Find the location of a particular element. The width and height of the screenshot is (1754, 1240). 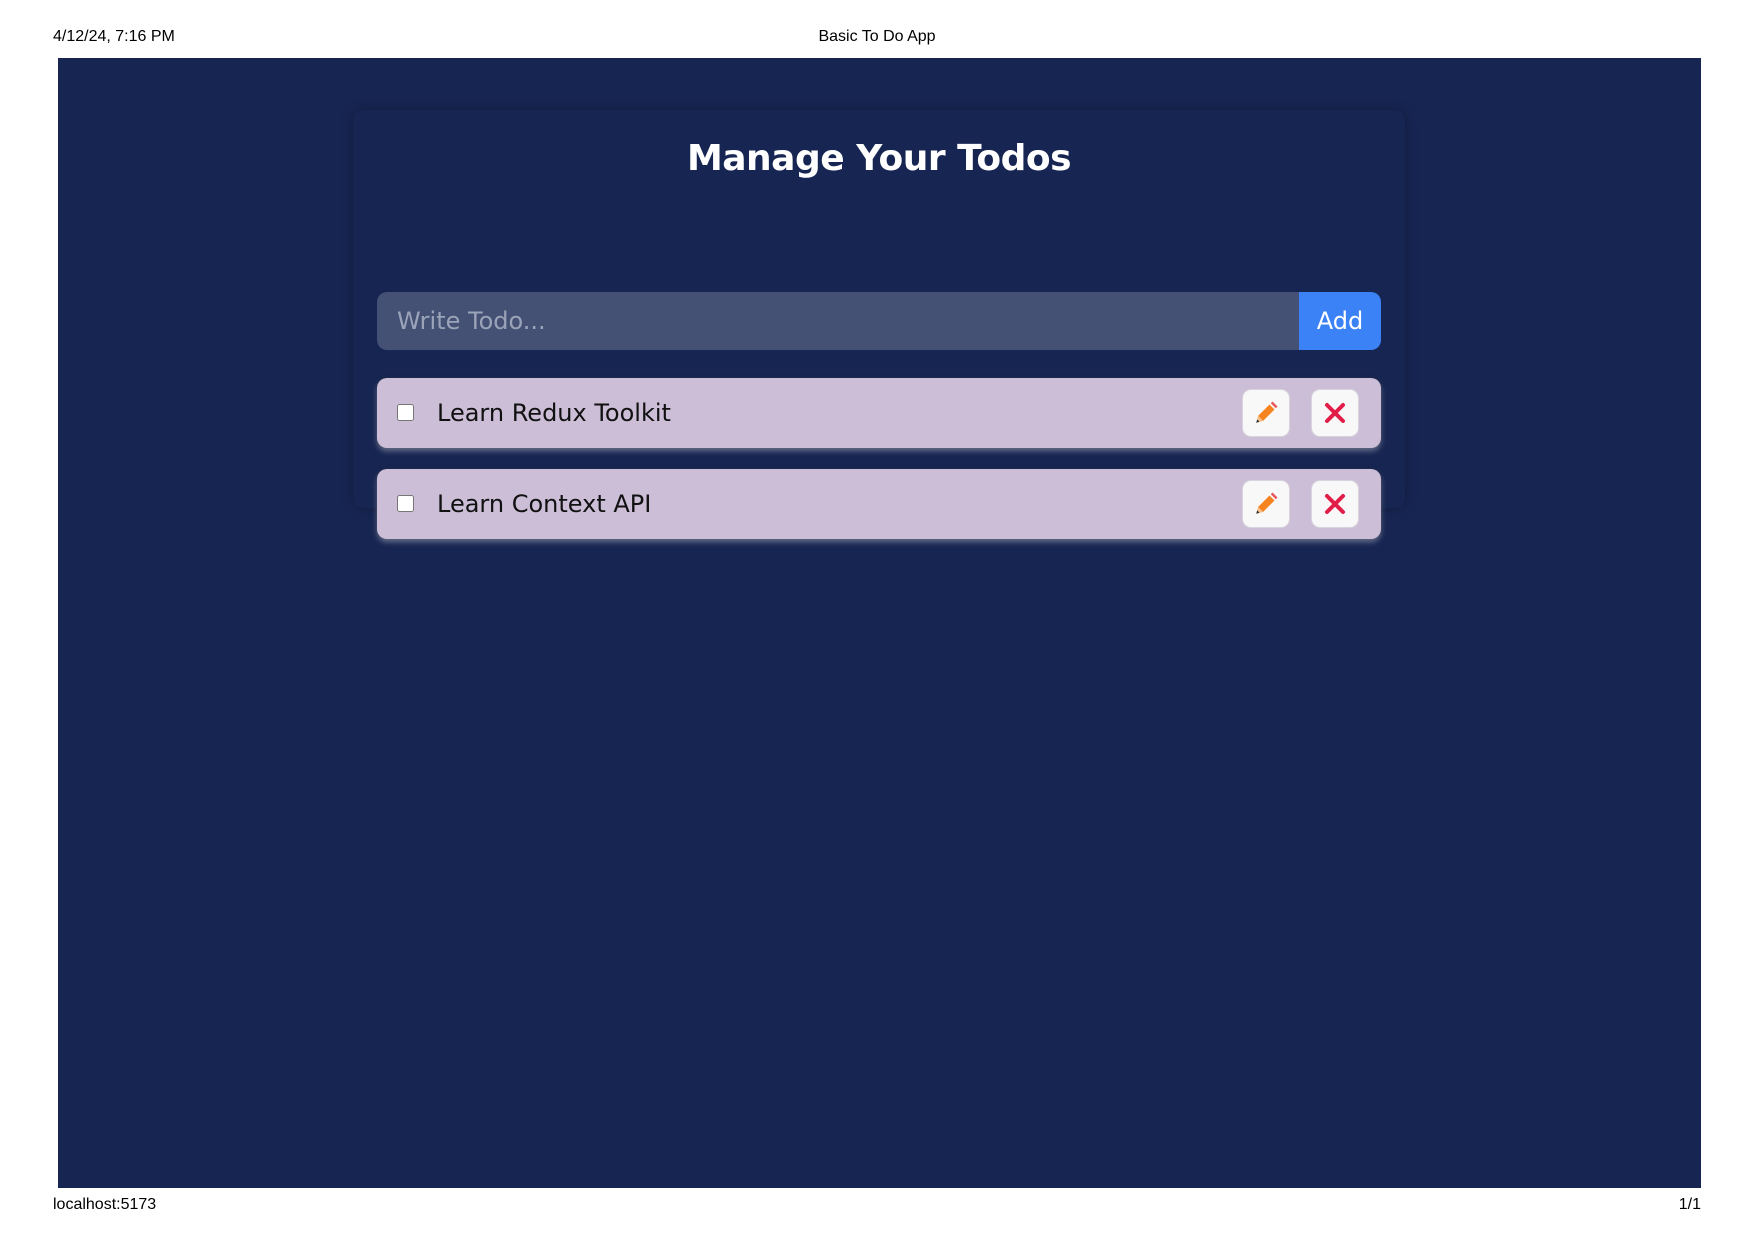

todo-text: Learn Redux Toolkit is located at coordinates (554, 413).